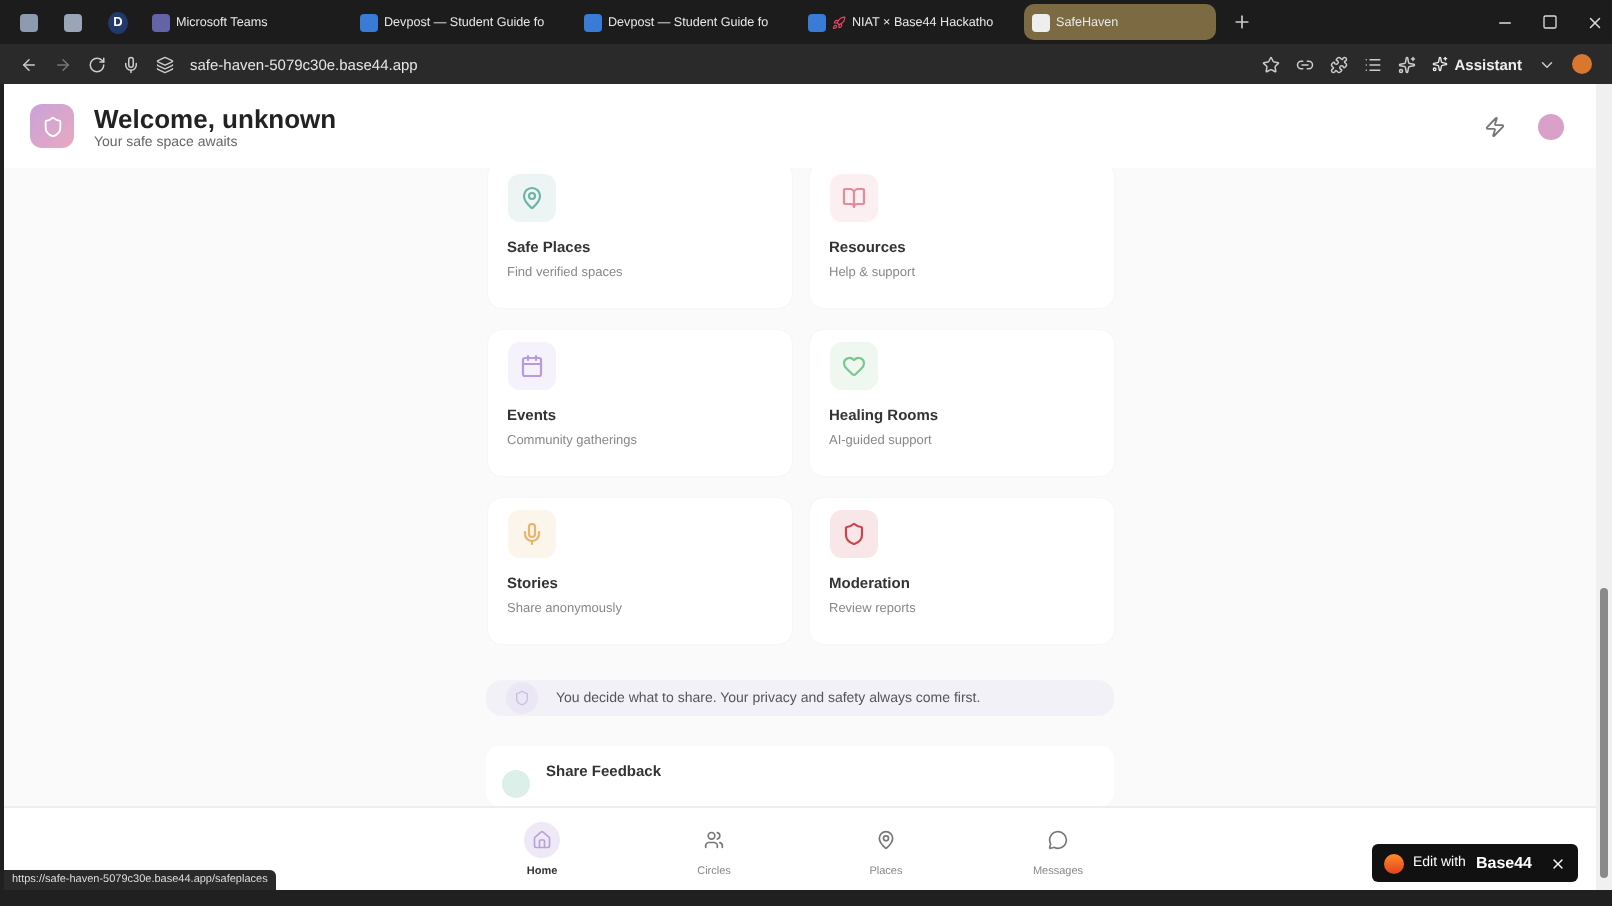  Describe the element at coordinates (1393, 863) in the screenshot. I see `base44-logo-icon` at that location.